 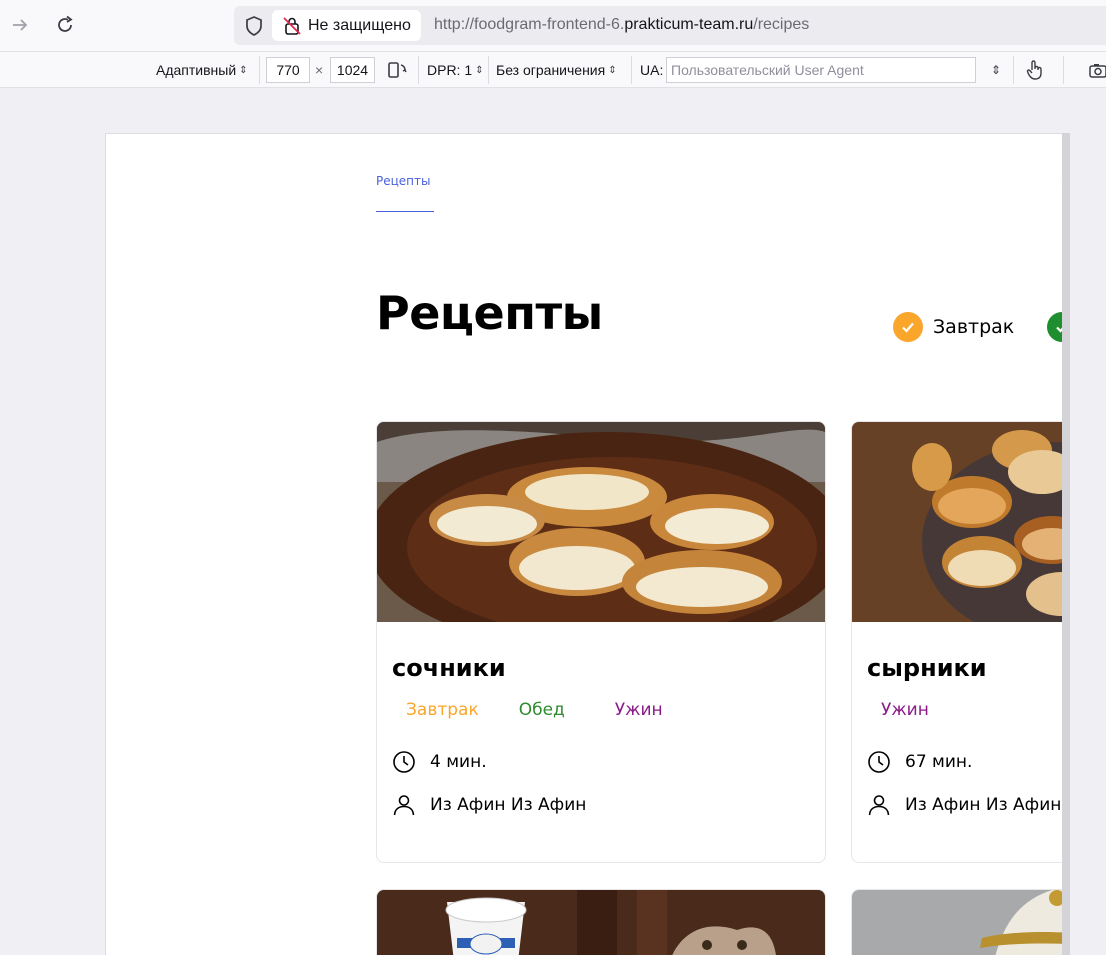 I want to click on recipe-card: сырники Ужин 67 мин. Из Афин Из Афин, so click(x=960, y=642).